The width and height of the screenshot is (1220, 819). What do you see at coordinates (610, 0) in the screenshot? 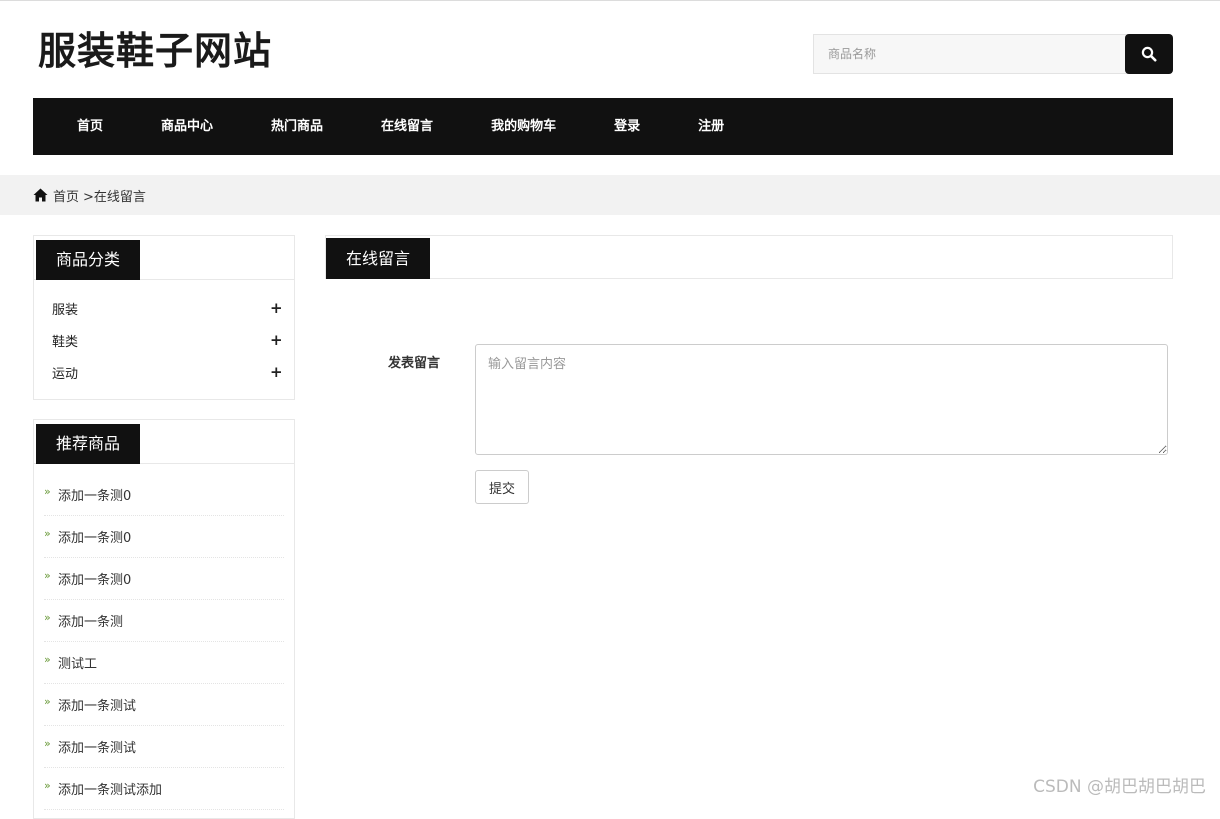
I see `top-divider` at bounding box center [610, 0].